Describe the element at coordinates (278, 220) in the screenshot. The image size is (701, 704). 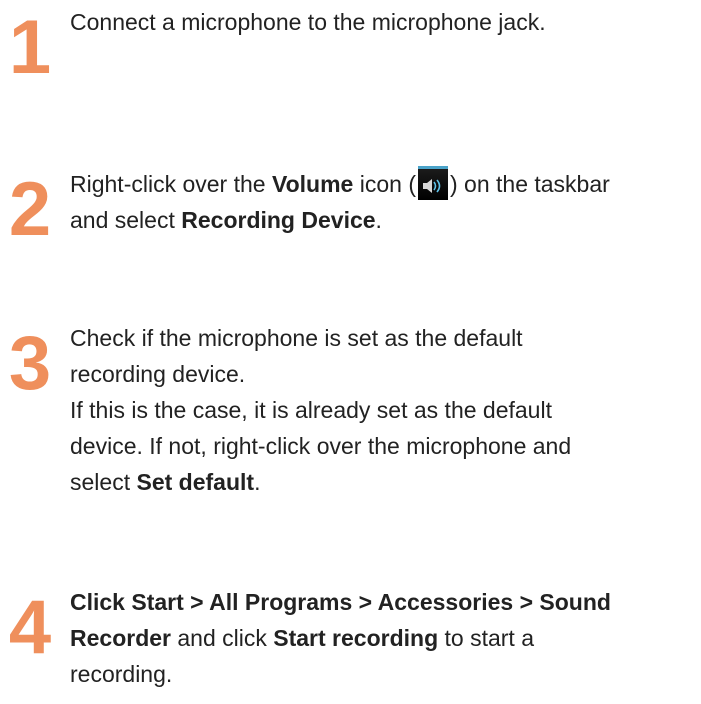
I see `recording-device-label: Recording Device` at that location.